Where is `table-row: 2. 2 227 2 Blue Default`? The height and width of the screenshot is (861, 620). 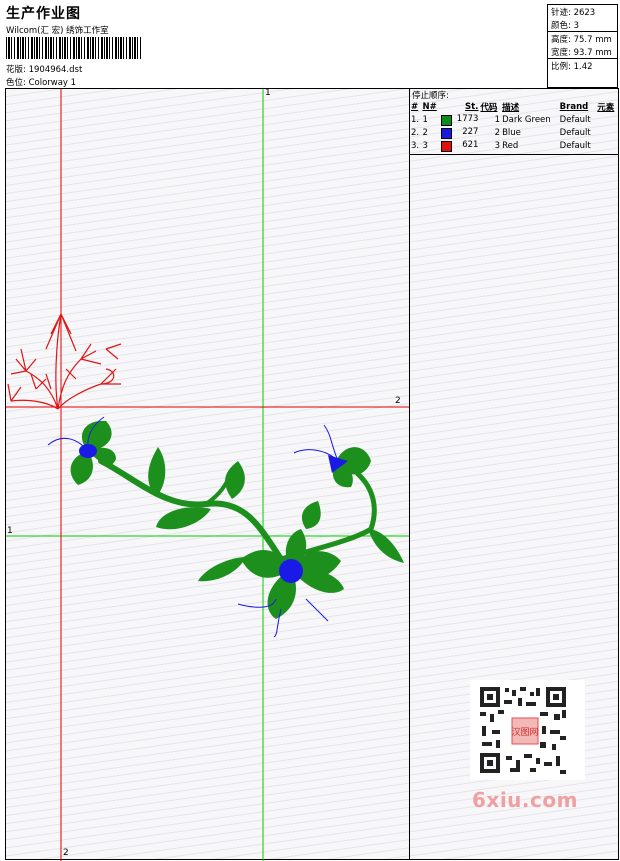
table-row: 2. 2 227 2 Blue Default is located at coordinates (514, 132).